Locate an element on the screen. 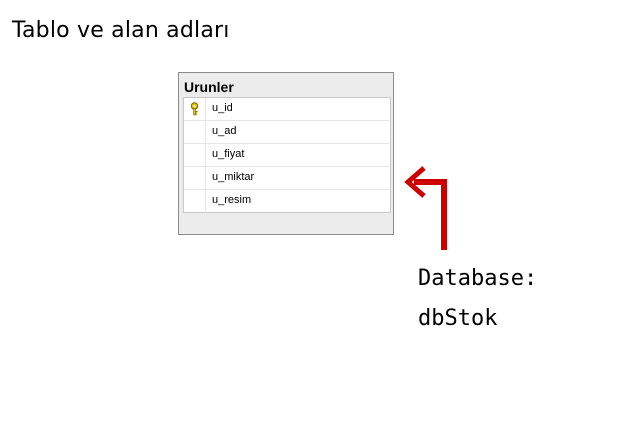 The image size is (637, 437). page-heading: Tablo ve alan adları is located at coordinates (121, 30).